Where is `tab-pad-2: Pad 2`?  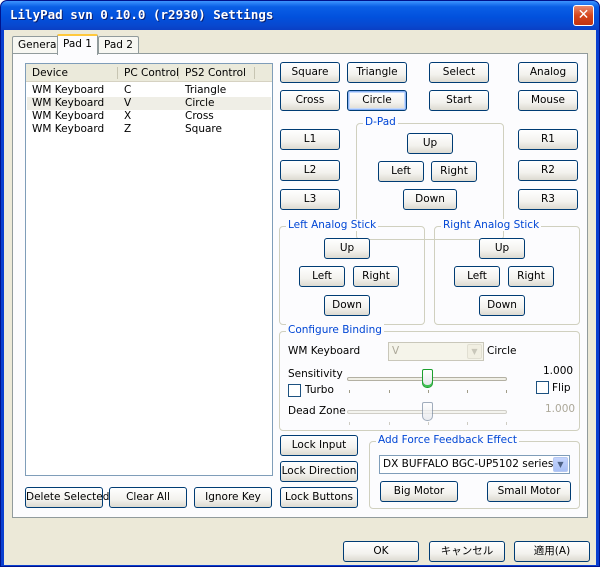
tab-pad-2: Pad 2 is located at coordinates (118, 45).